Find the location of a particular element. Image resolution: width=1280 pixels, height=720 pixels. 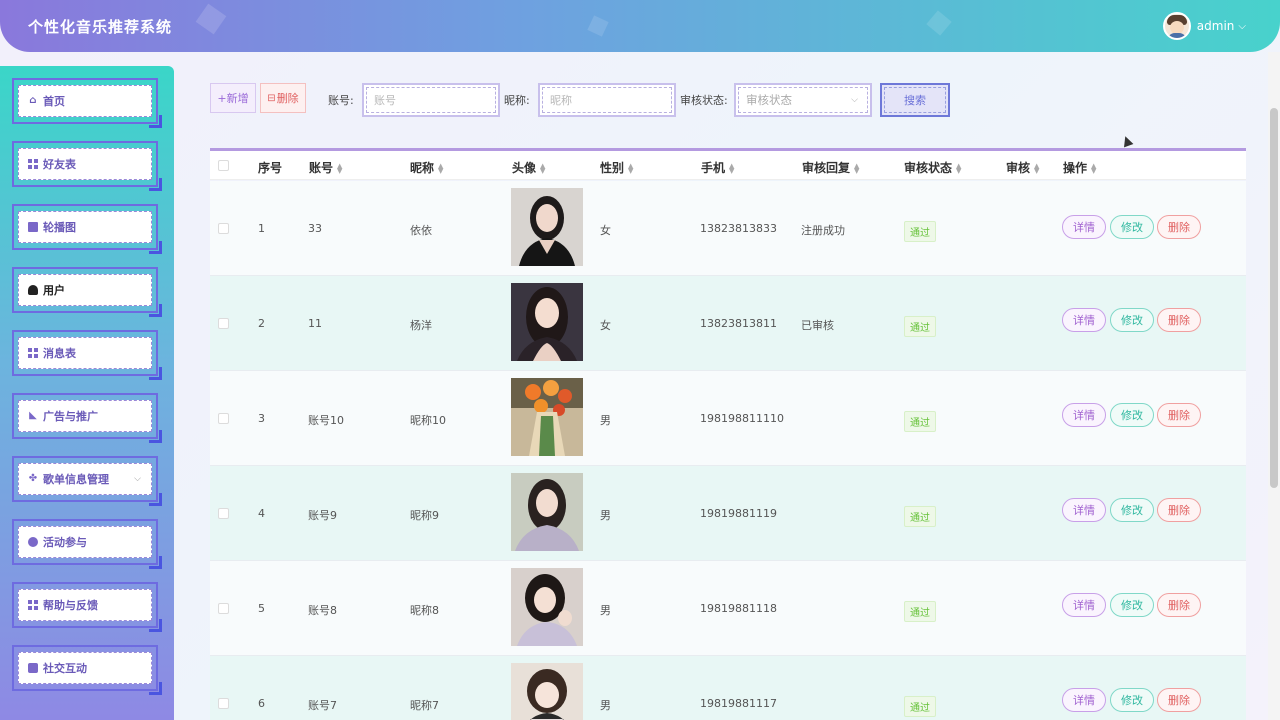

sidebar-item-label: 首页 is located at coordinates (54, 101).